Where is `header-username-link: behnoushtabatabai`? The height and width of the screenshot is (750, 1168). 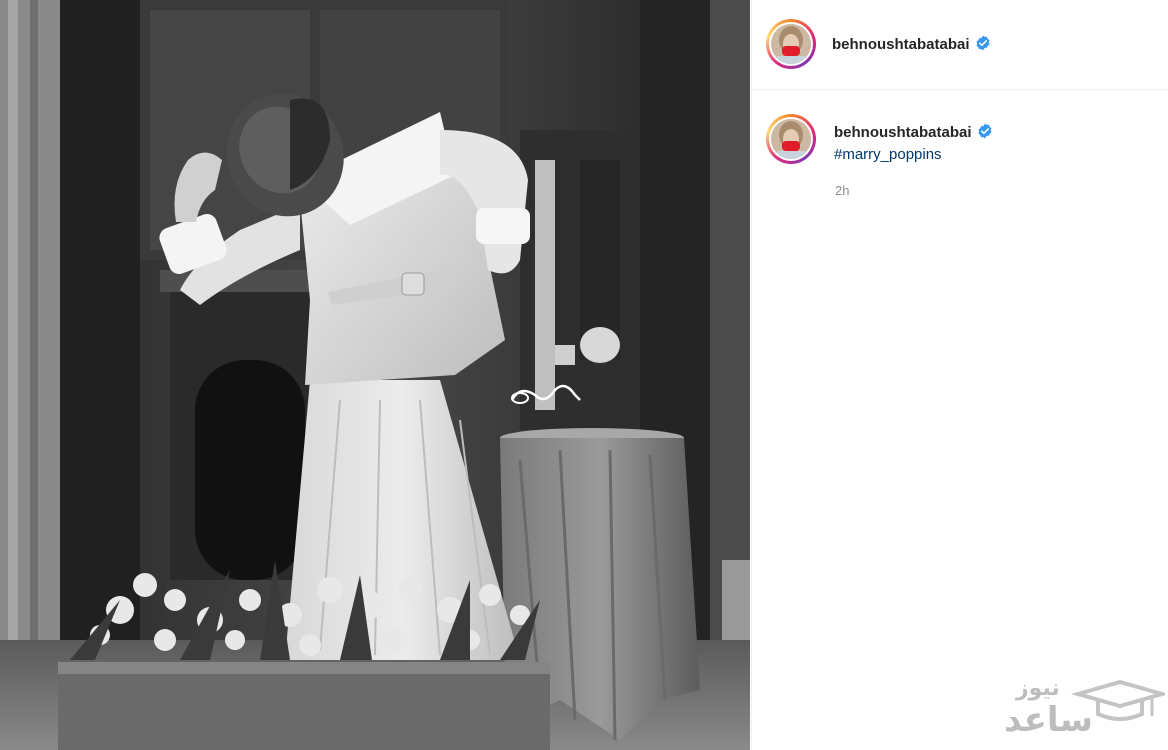
header-username-link: behnoushtabatabai is located at coordinates (911, 45).